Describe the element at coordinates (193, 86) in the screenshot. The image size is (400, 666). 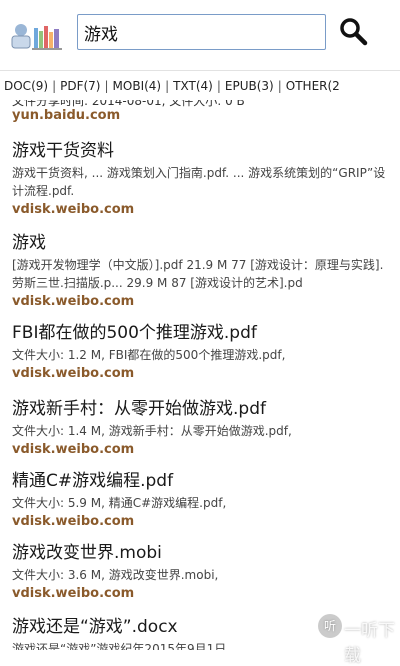
I see `filter-txt: TXT(4)` at that location.